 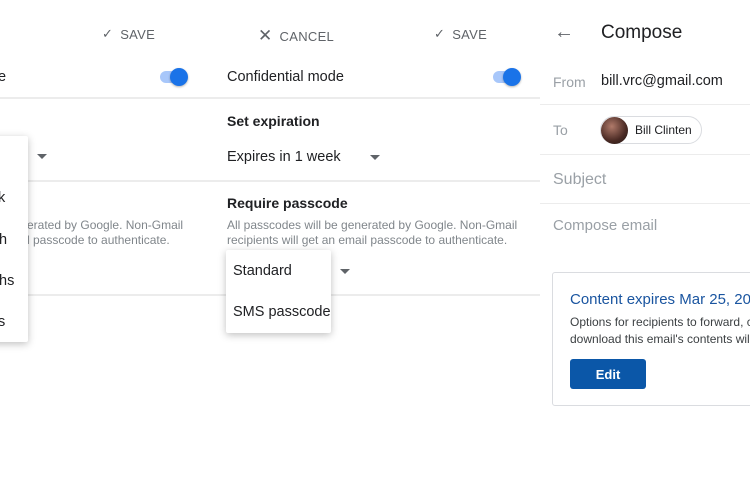 I want to click on menu-item-sms-passcode: SMS passcode, so click(x=282, y=312).